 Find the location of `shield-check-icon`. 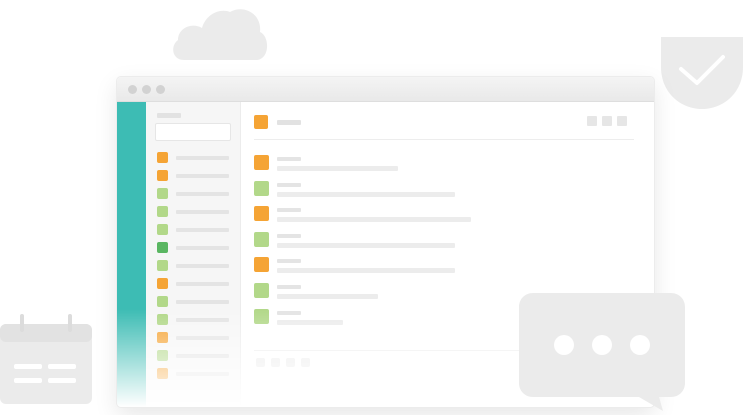

shield-check-icon is located at coordinates (702, 73).